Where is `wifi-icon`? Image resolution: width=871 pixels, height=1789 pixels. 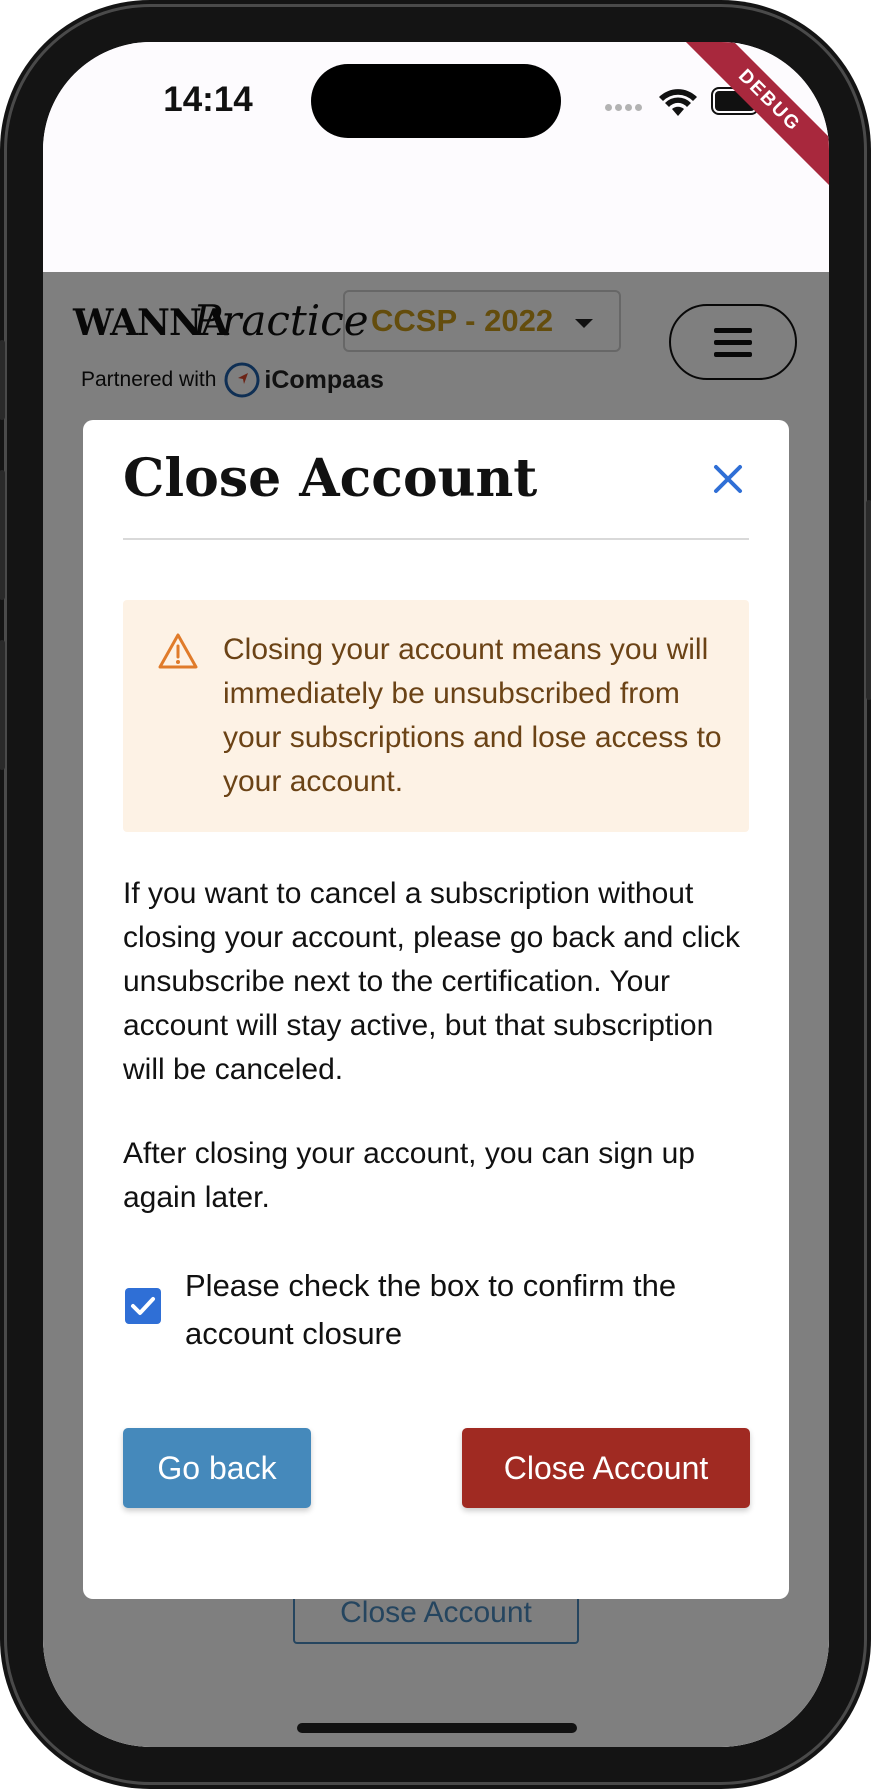
wifi-icon is located at coordinates (678, 102).